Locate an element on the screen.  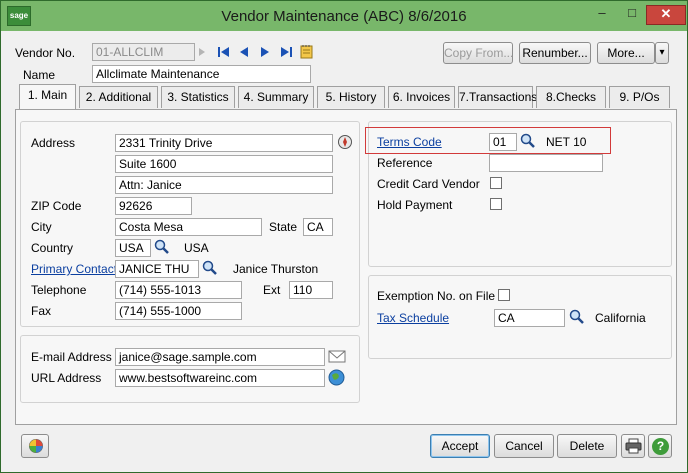
help-icon: ? is located at coordinates (660, 446).